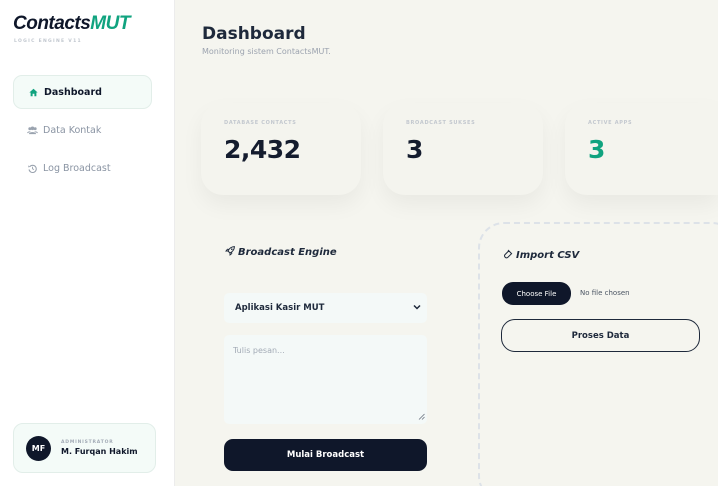 The image size is (718, 486). I want to click on import-csv-title: Import CSV, so click(541, 255).